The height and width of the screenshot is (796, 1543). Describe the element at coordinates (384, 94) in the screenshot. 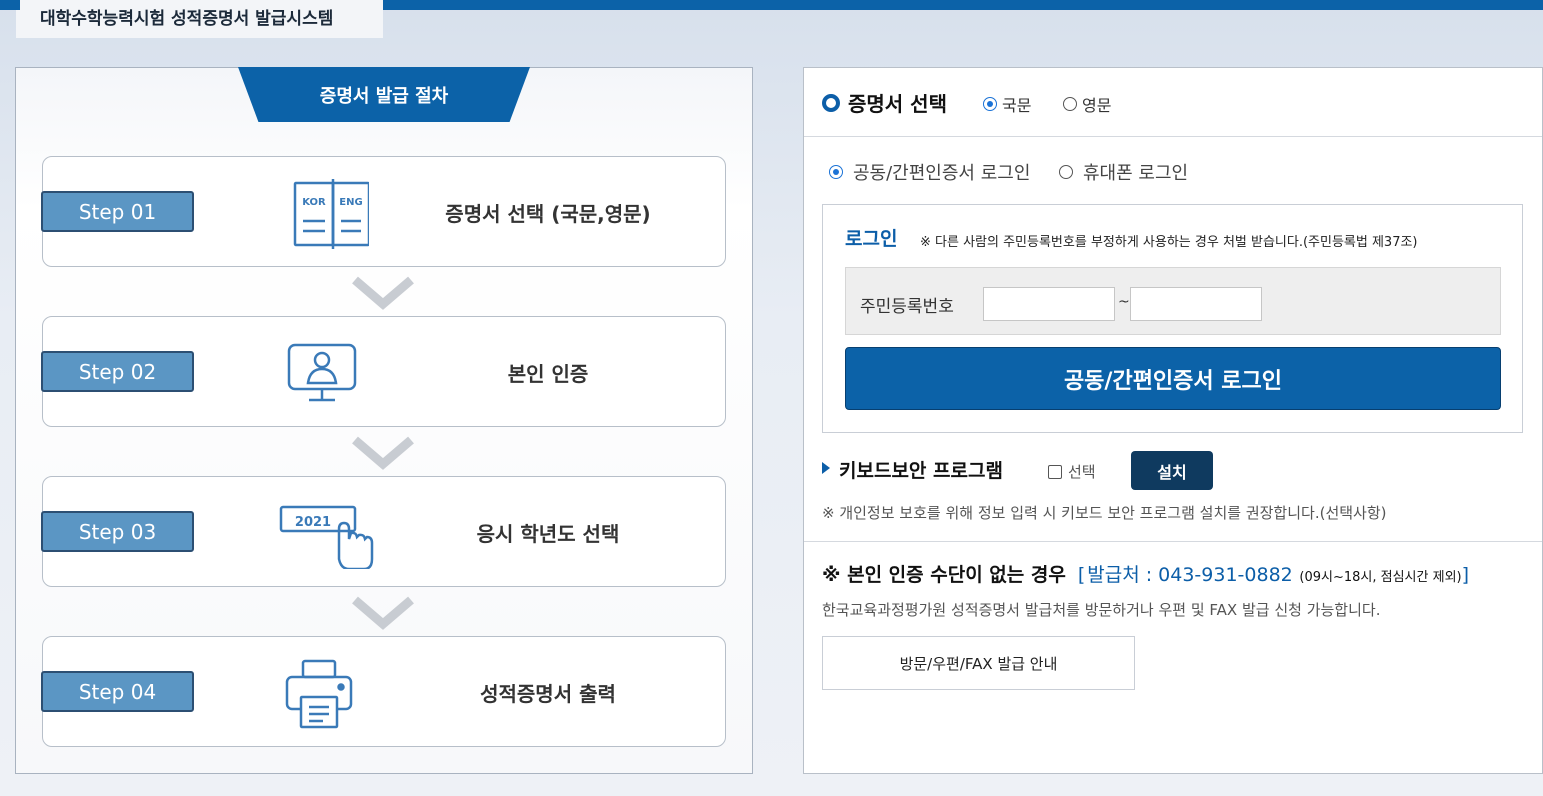

I see `procedure-title: 증명서 발급 절차` at that location.